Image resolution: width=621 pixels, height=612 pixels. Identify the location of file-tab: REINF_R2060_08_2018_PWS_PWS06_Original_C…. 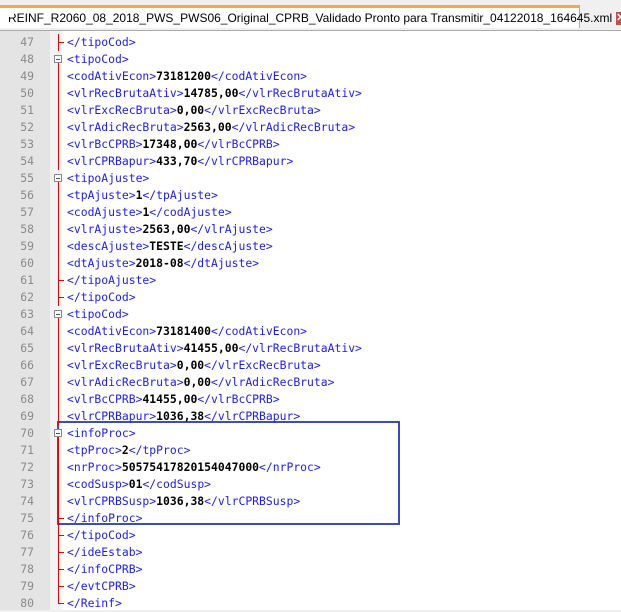
(310, 16).